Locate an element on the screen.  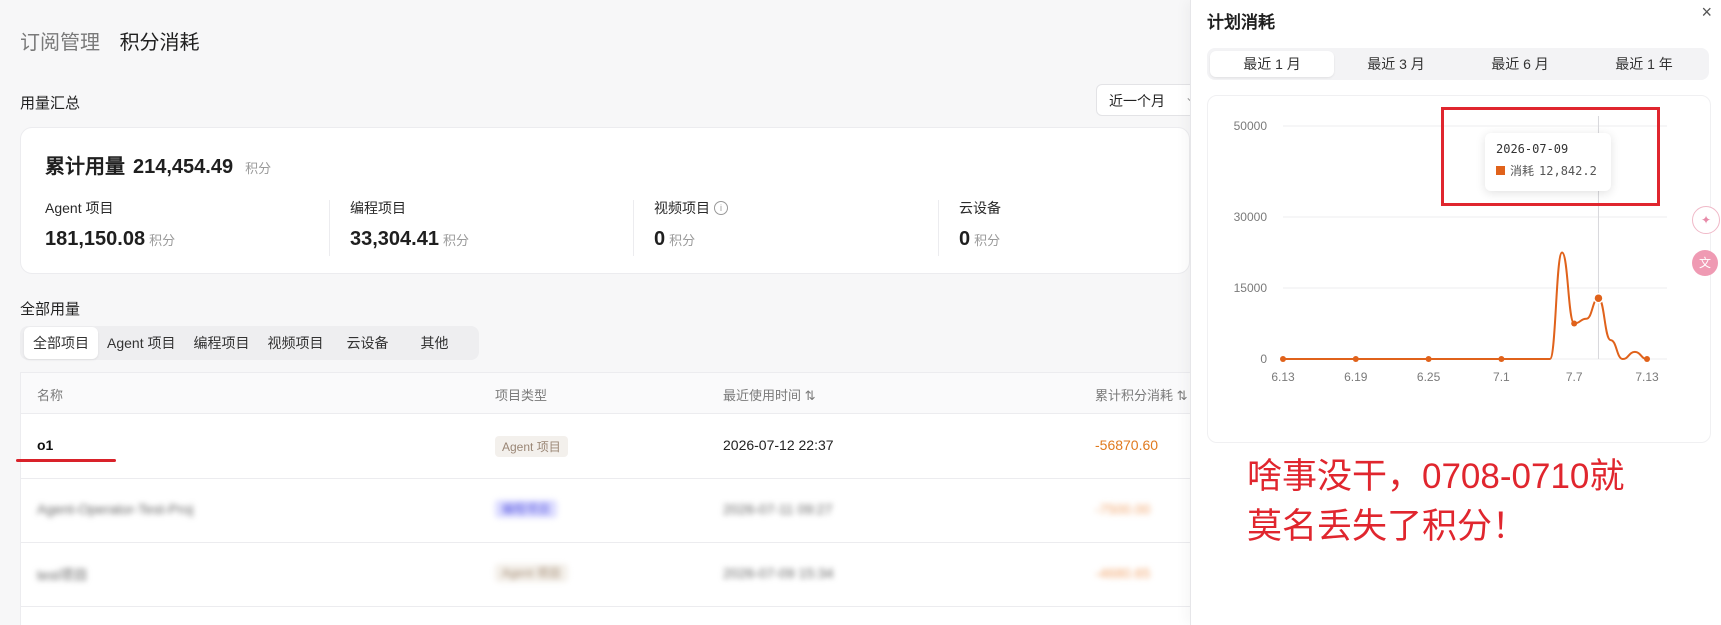
total-value: 214,454.49 is located at coordinates (183, 167).